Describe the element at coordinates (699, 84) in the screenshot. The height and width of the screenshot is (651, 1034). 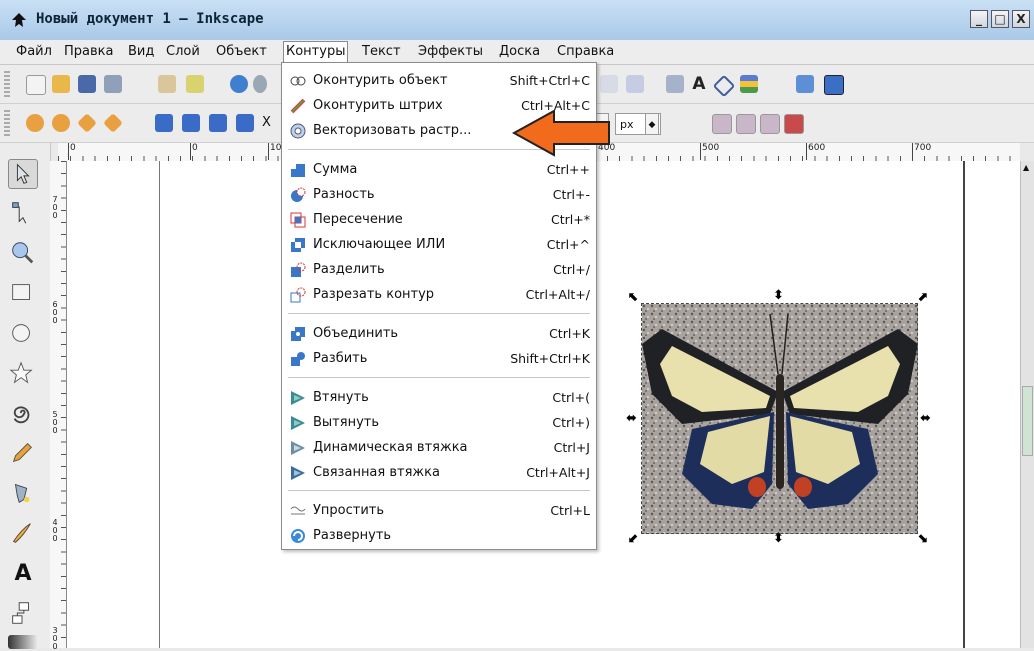
I see `text-font-icon: A` at that location.